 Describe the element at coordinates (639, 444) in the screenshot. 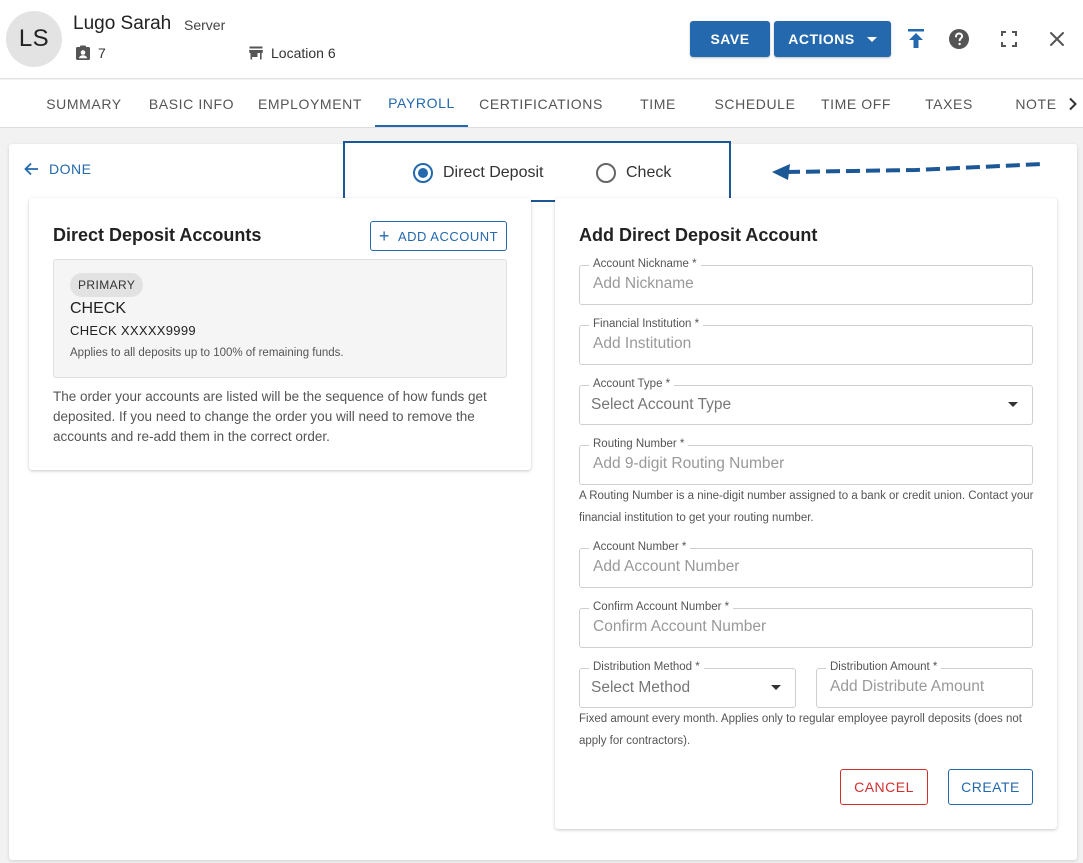

I see `routing-number-label: Routing Number *` at that location.